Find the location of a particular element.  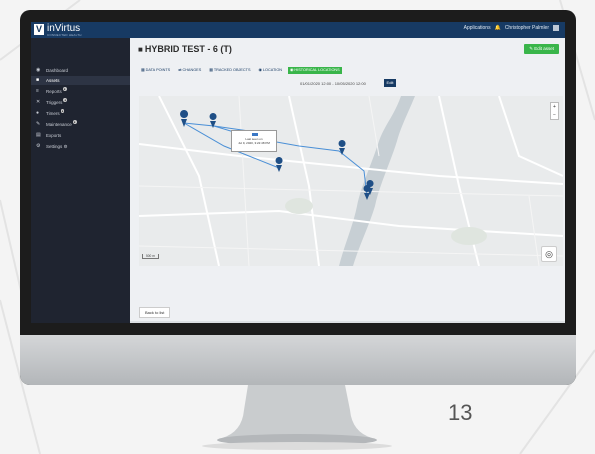

location-popup: Last seen on Jul 9, 2020, 3:22:48 PM is located at coordinates (254, 141).